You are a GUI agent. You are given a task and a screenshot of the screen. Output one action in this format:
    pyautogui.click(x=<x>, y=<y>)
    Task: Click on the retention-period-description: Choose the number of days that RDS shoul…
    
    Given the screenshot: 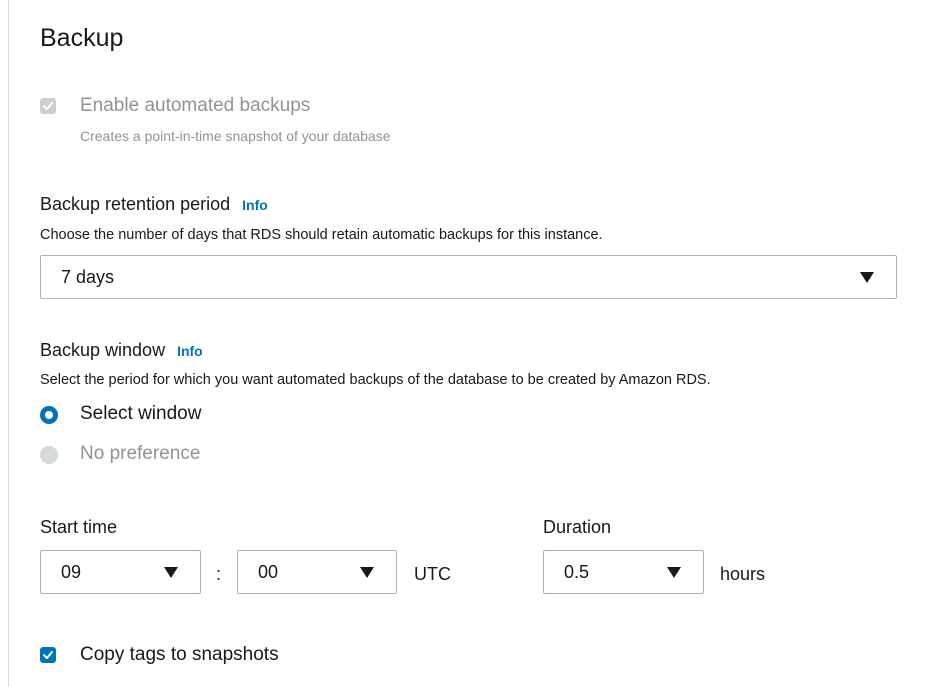 What is the action you would take?
    pyautogui.click(x=321, y=235)
    